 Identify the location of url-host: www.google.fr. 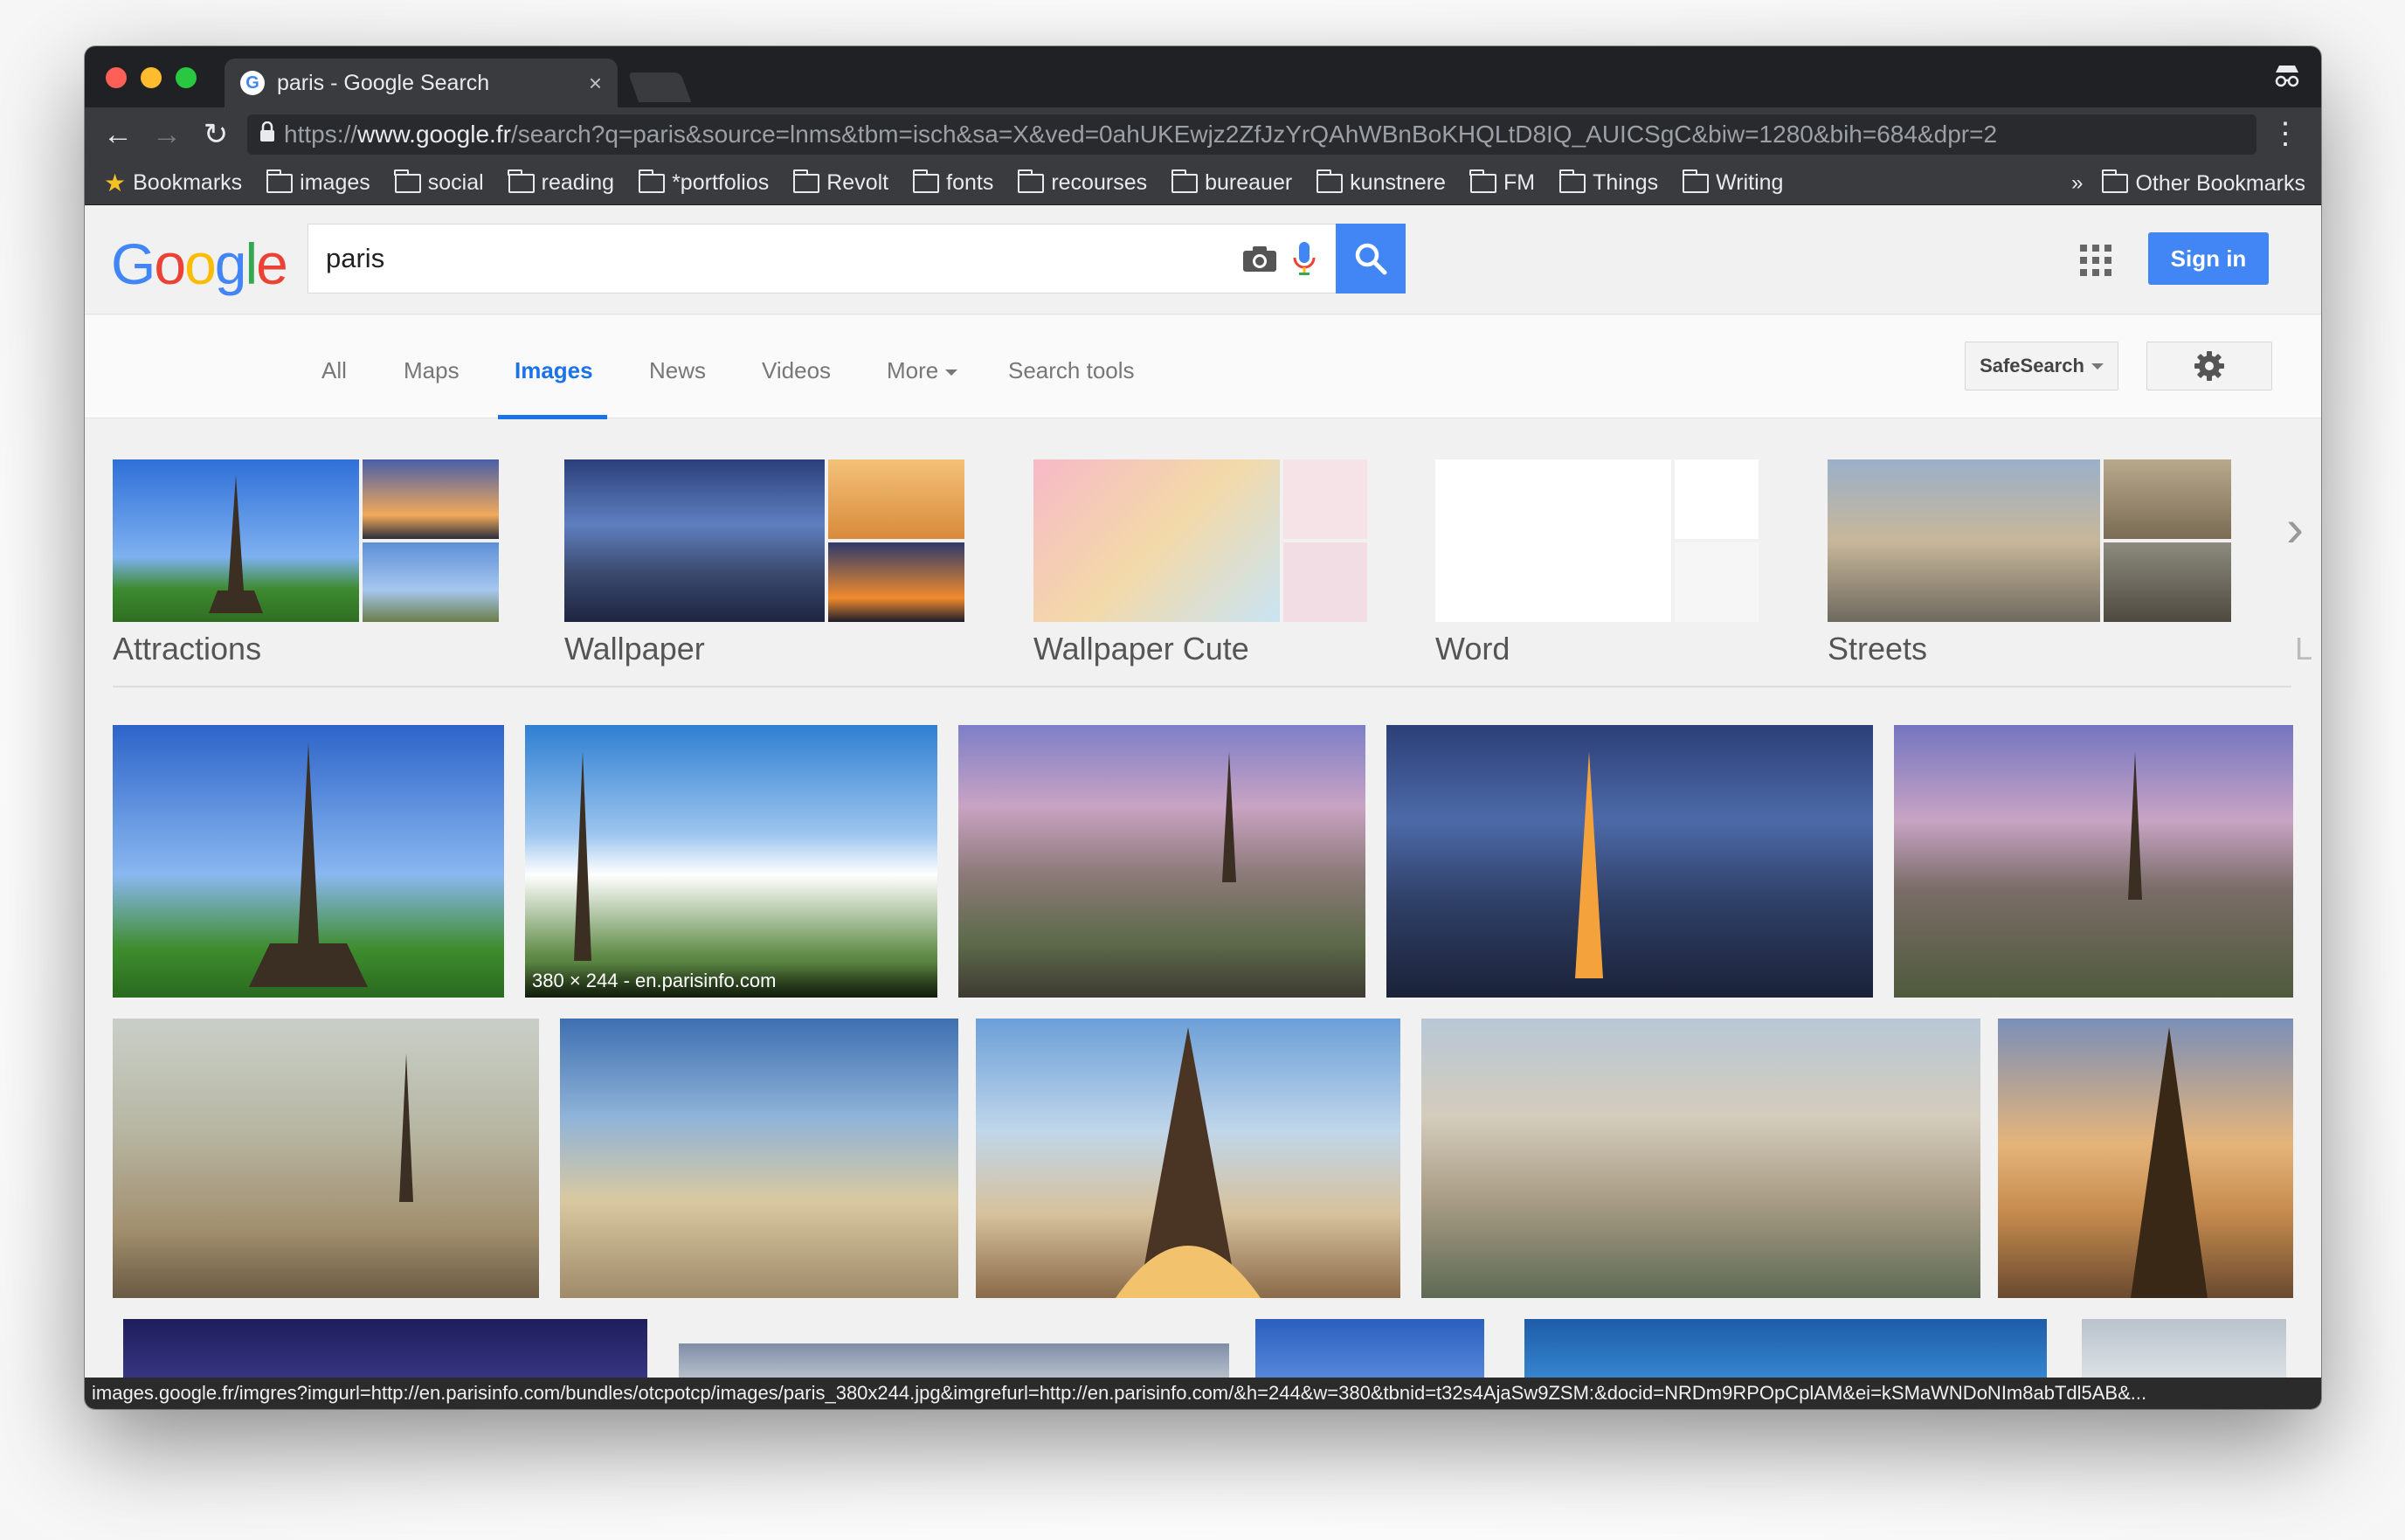
(434, 134).